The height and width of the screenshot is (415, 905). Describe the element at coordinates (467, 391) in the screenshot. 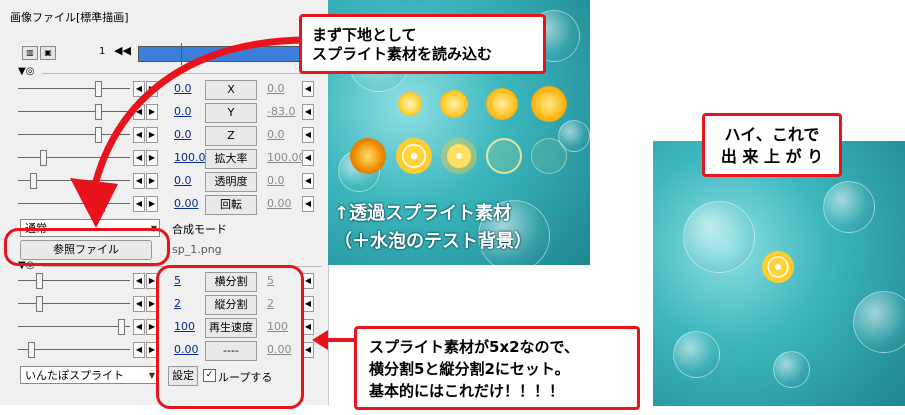

I see `callout-split-line-3: 基本的にはこれだけ！！！！` at that location.